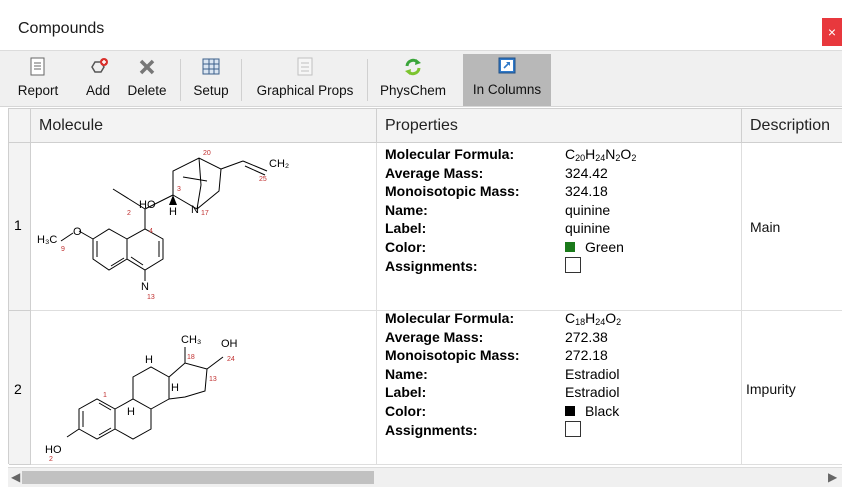 This screenshot has height=491, width=842. Describe the element at coordinates (191, 357) in the screenshot. I see `atom-number: 18` at that location.